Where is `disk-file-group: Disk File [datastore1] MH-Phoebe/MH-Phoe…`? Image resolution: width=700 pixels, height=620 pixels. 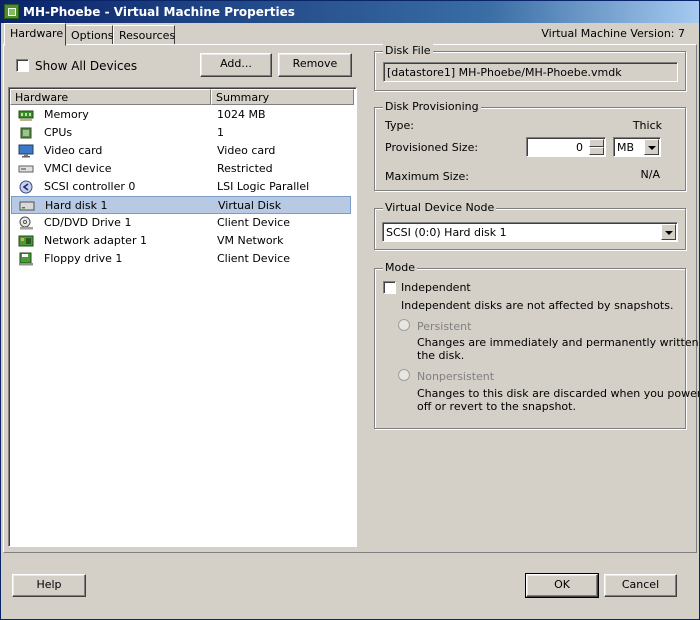 disk-file-group: Disk File [datastore1] MH-Phoebe/MH-Phoe… is located at coordinates (530, 67).